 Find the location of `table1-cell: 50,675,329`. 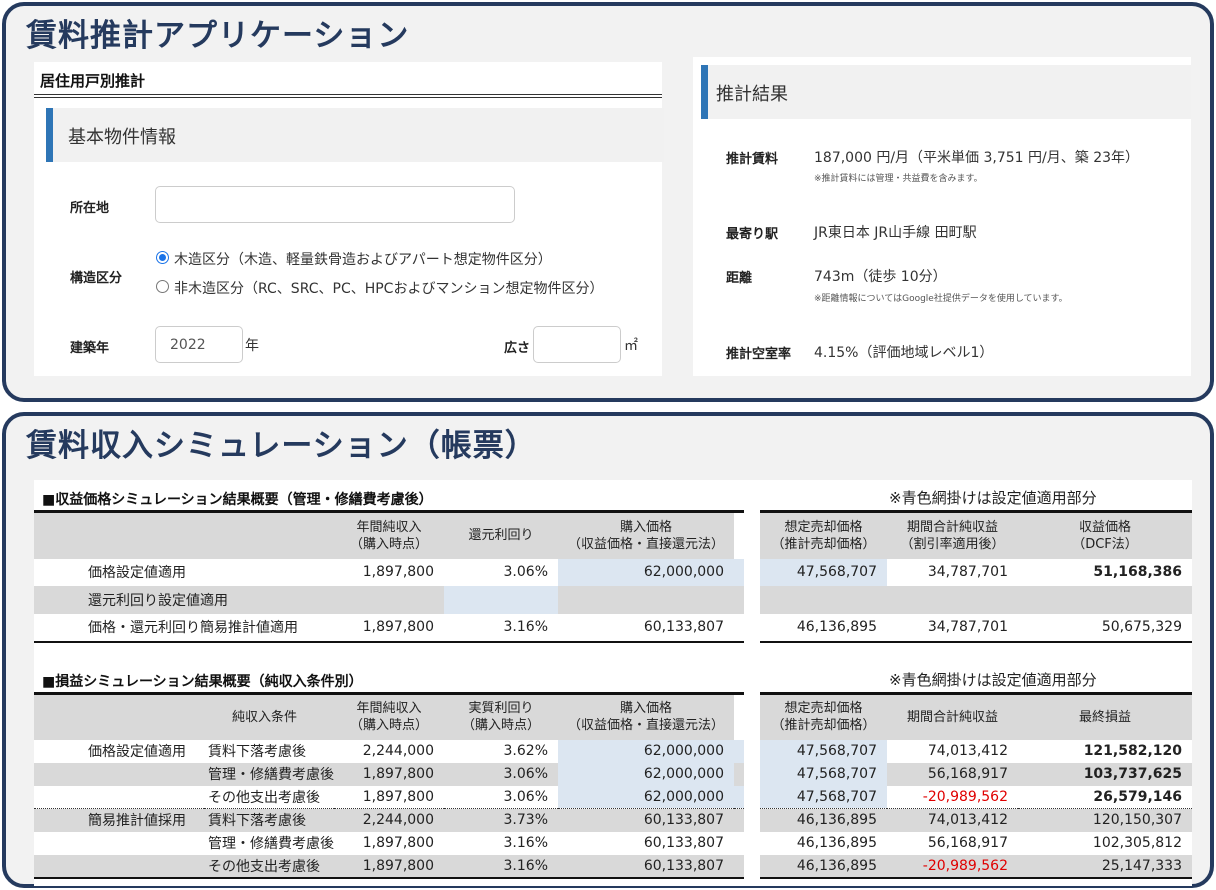

table1-cell: 50,675,329 is located at coordinates (1141, 627).